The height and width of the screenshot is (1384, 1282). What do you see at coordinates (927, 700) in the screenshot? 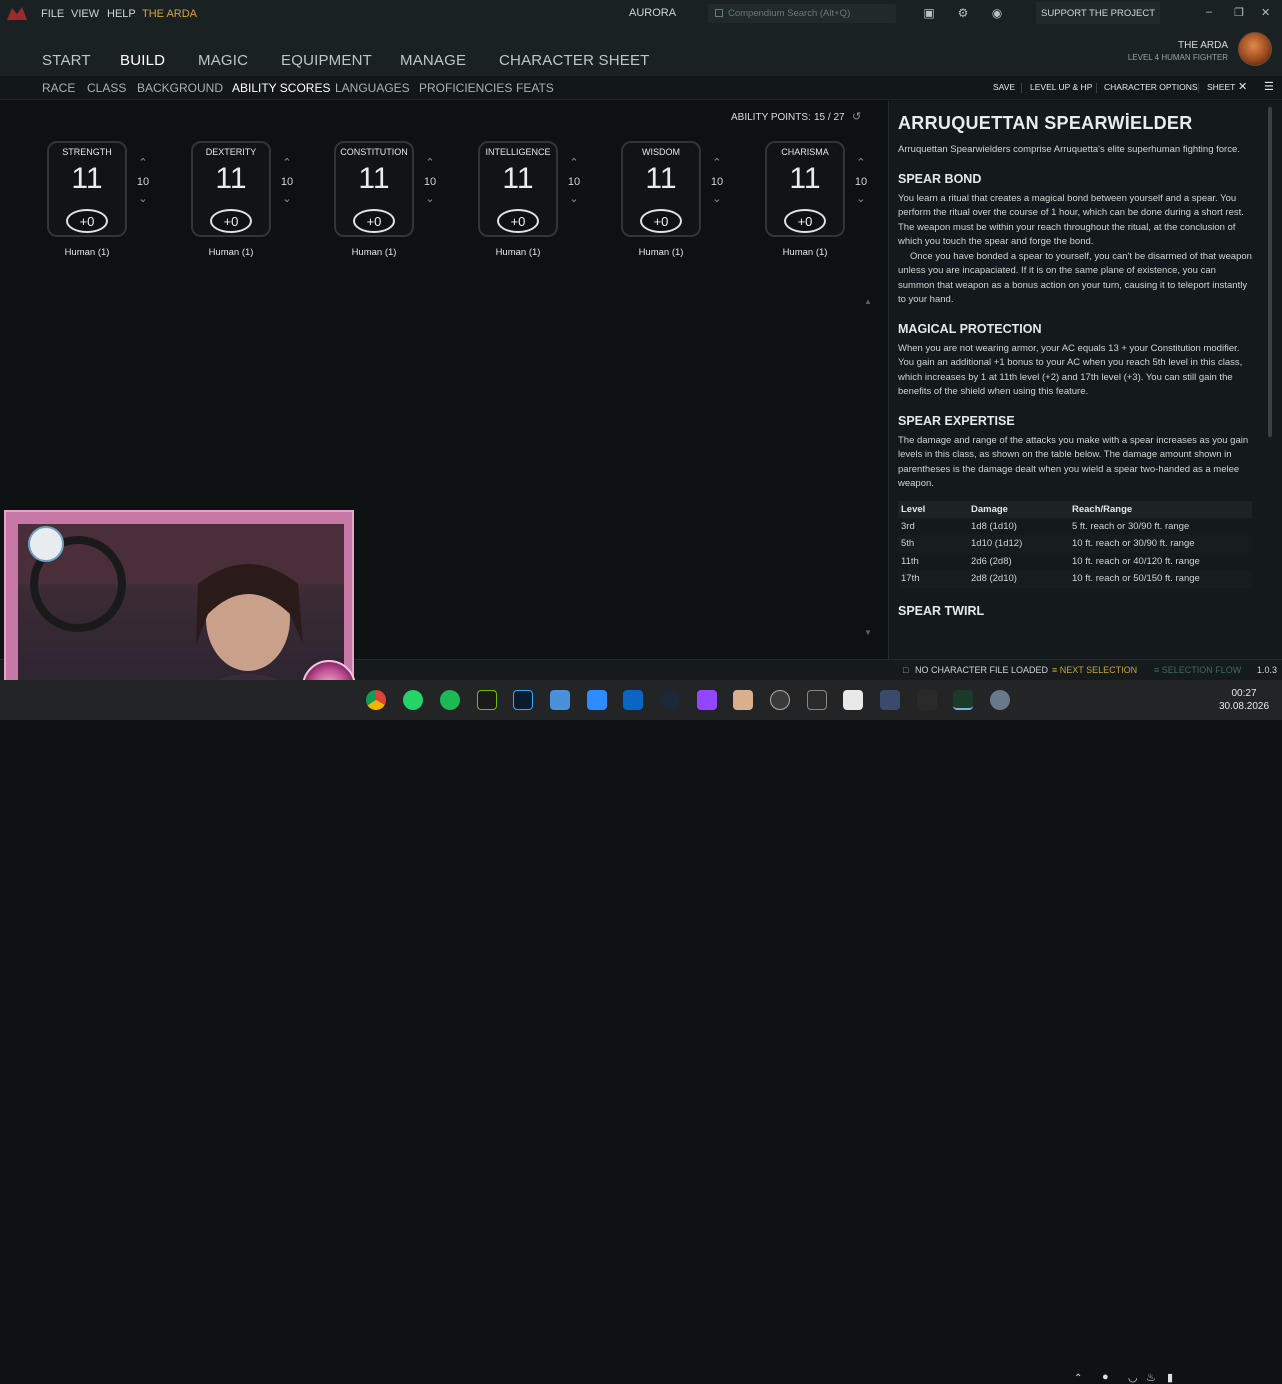
I see `valorant-icon` at bounding box center [927, 700].